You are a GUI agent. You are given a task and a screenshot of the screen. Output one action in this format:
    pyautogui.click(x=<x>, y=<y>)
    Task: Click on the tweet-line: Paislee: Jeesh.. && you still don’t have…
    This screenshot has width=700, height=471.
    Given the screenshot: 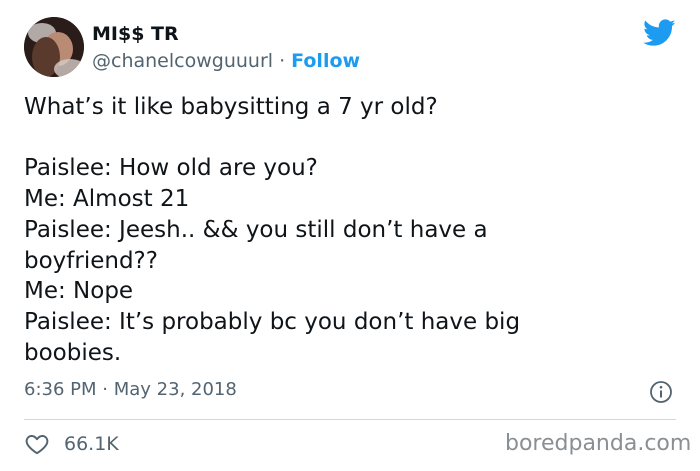 What is the action you would take?
    pyautogui.click(x=256, y=229)
    